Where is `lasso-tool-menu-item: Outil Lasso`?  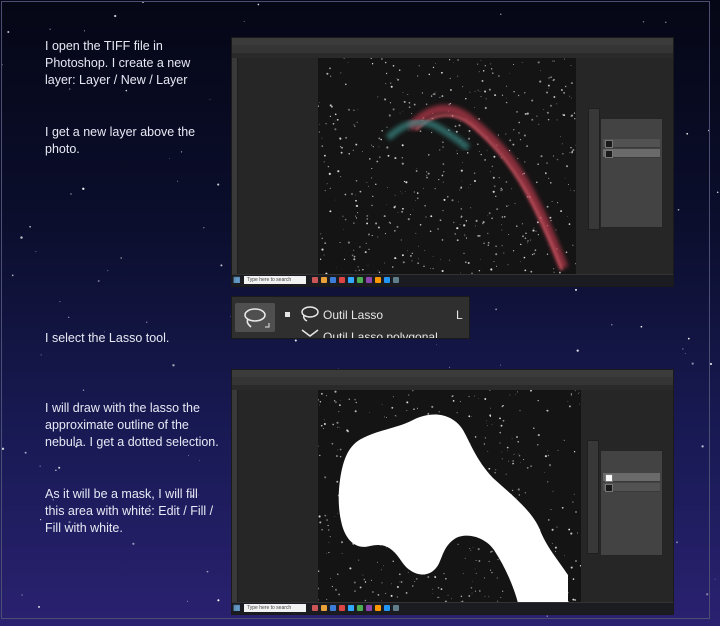
lasso-tool-menu-item: Outil Lasso is located at coordinates (353, 315).